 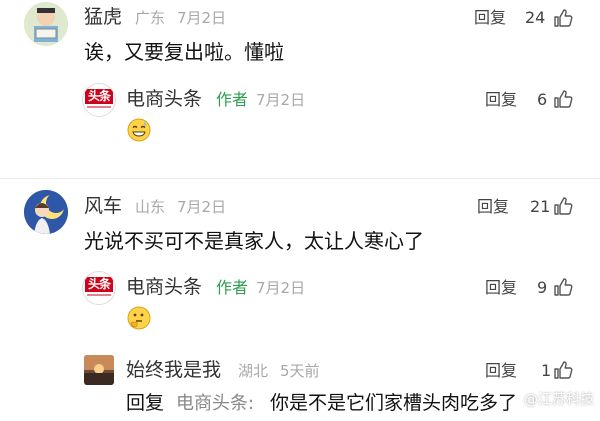 I want to click on divider, so click(x=300, y=178).